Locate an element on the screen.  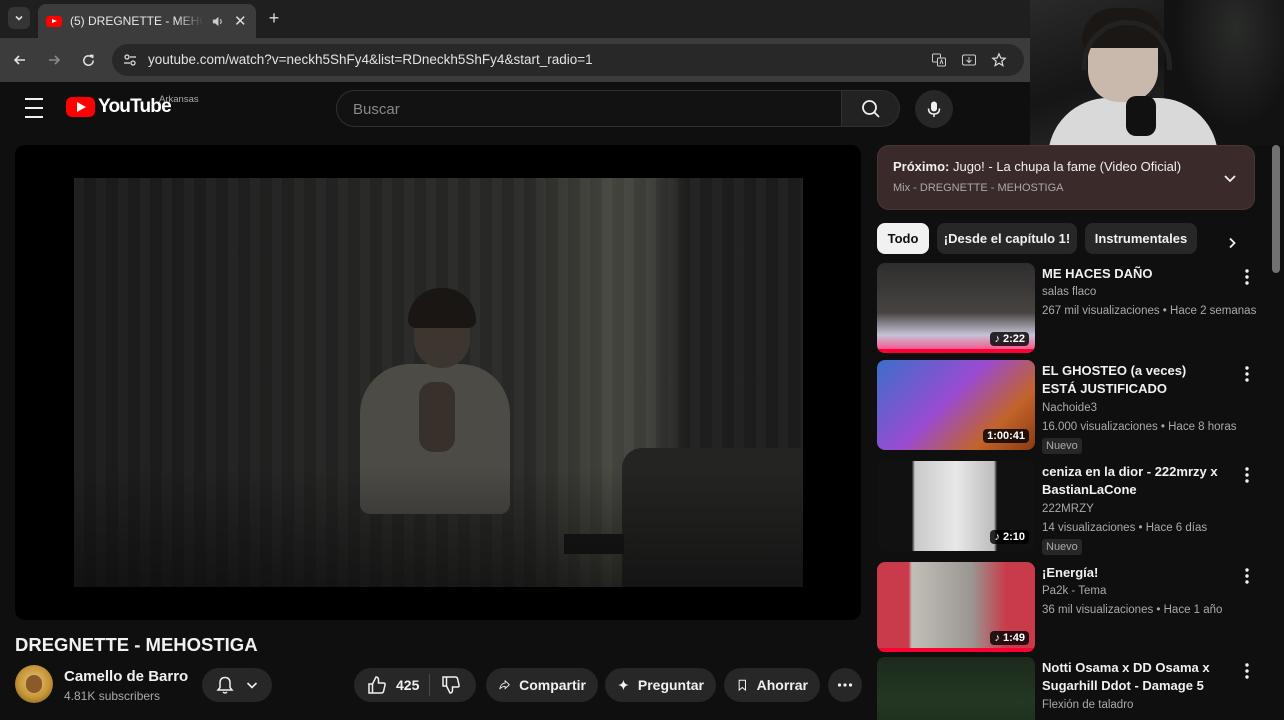
video-duration: ♪ 2:22 is located at coordinates (1009, 339).